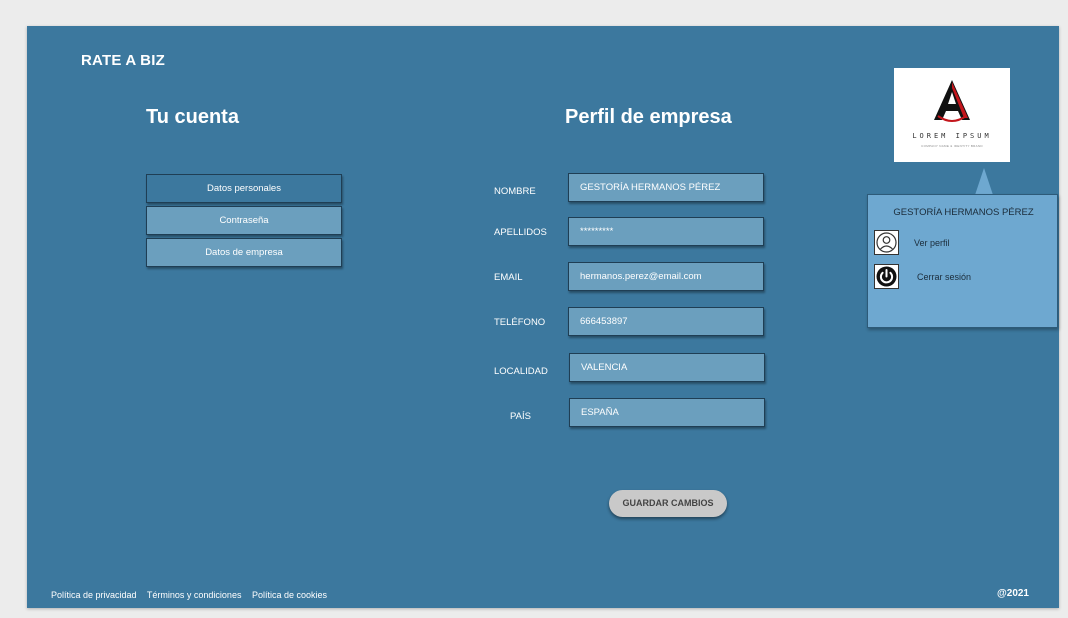 This screenshot has width=1068, height=618. What do you see at coordinates (667, 367) in the screenshot?
I see `input-localidad: VALENCIA` at bounding box center [667, 367].